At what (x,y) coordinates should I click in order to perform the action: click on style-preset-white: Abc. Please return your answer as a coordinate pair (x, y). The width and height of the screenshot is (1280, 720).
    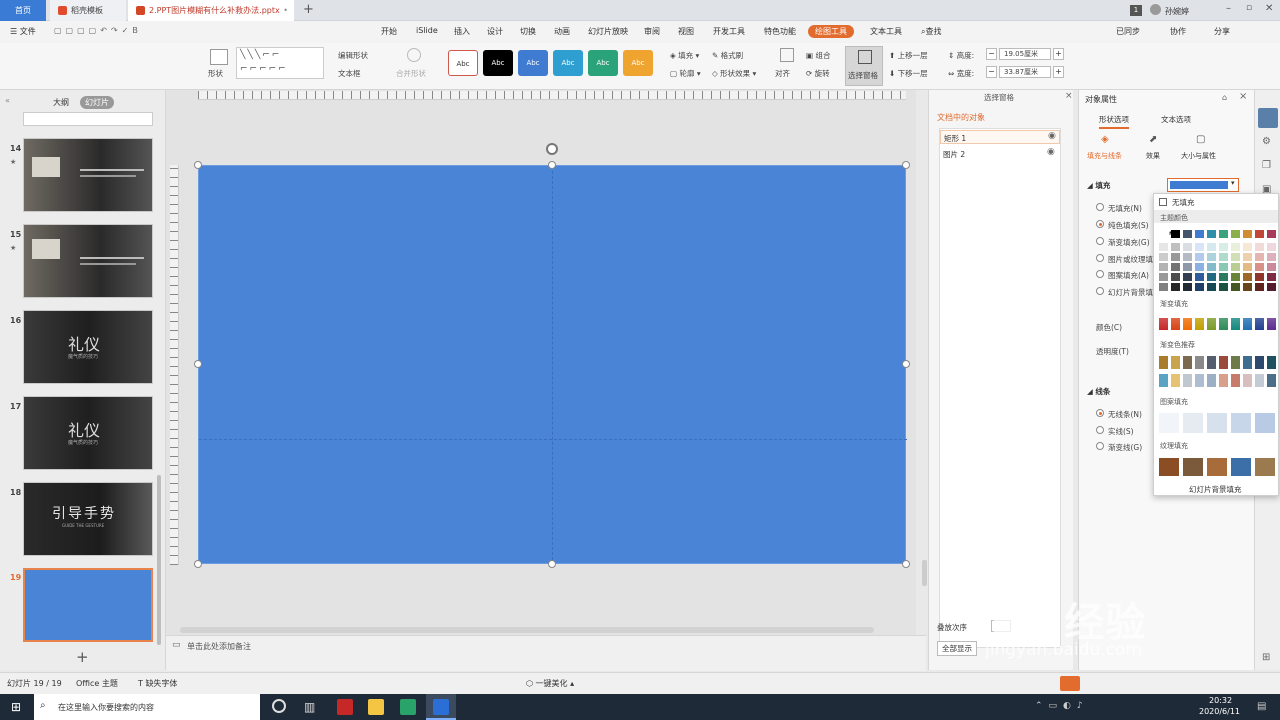
    Looking at the image, I should click on (463, 63).